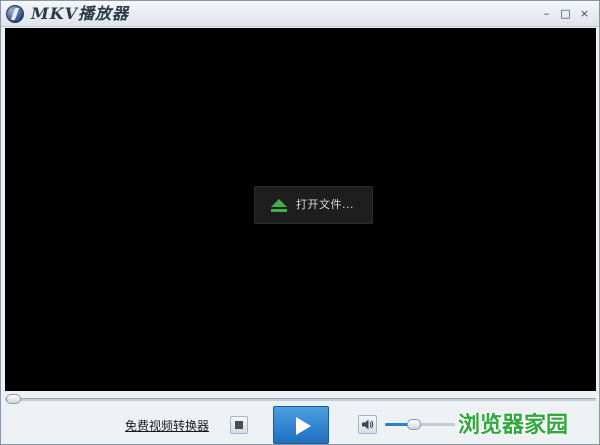 The height and width of the screenshot is (445, 600). I want to click on window-controls: – □ ×, so click(565, 13).